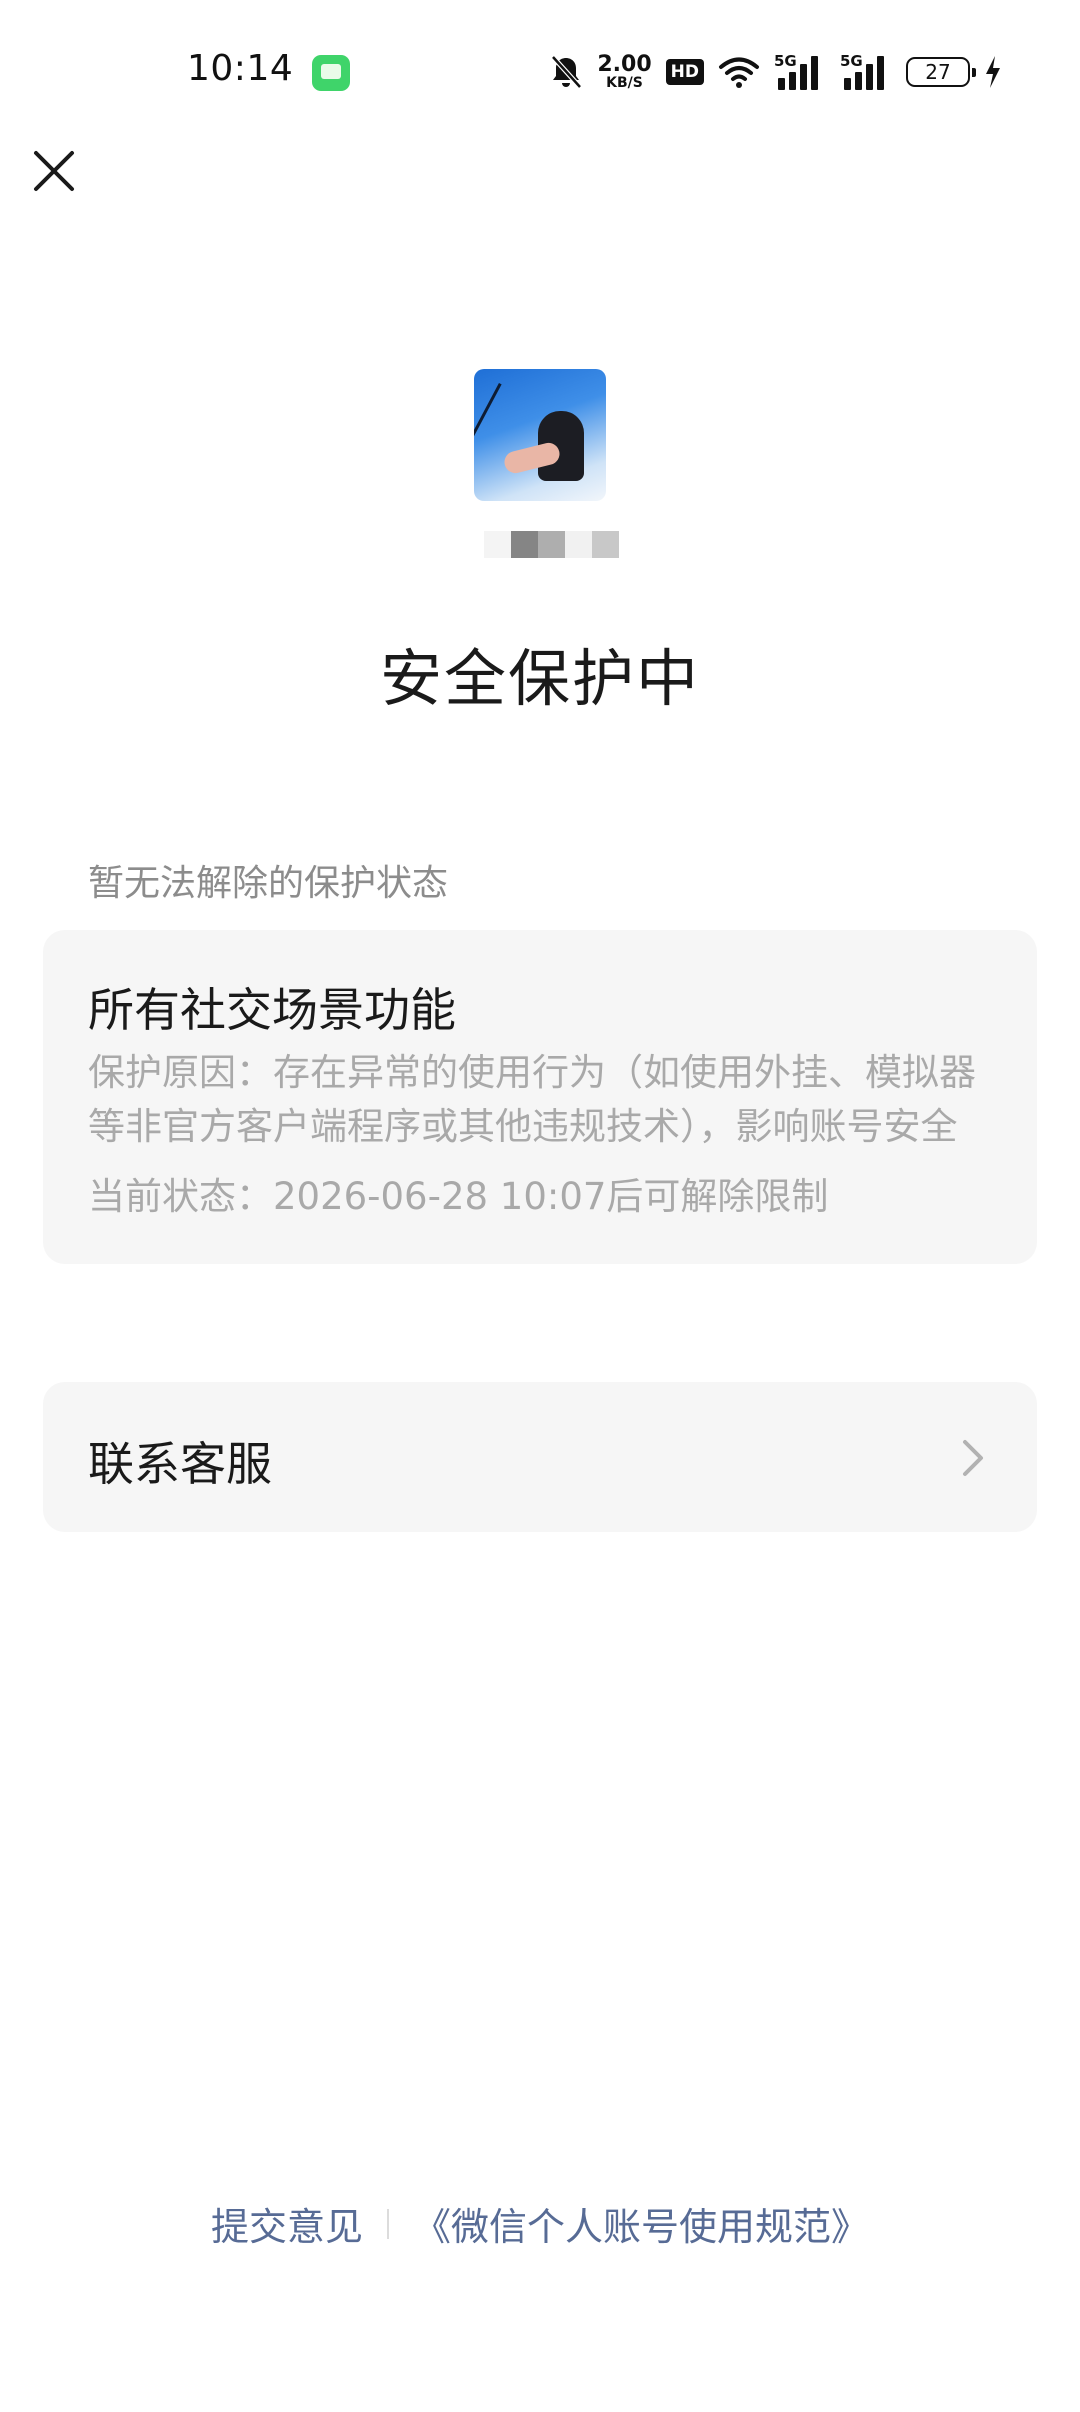 The width and height of the screenshot is (1080, 2412). I want to click on chevron-right-icon, so click(973, 1458).